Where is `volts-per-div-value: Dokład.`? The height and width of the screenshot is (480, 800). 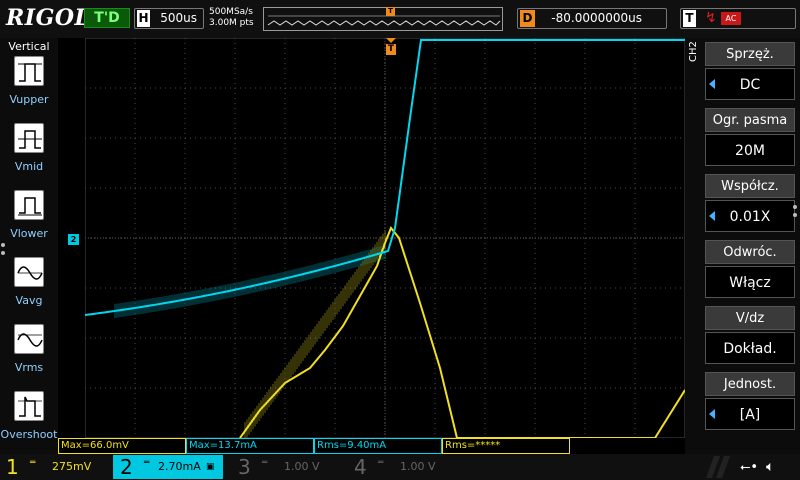
volts-per-div-value: Dokład. is located at coordinates (750, 348).